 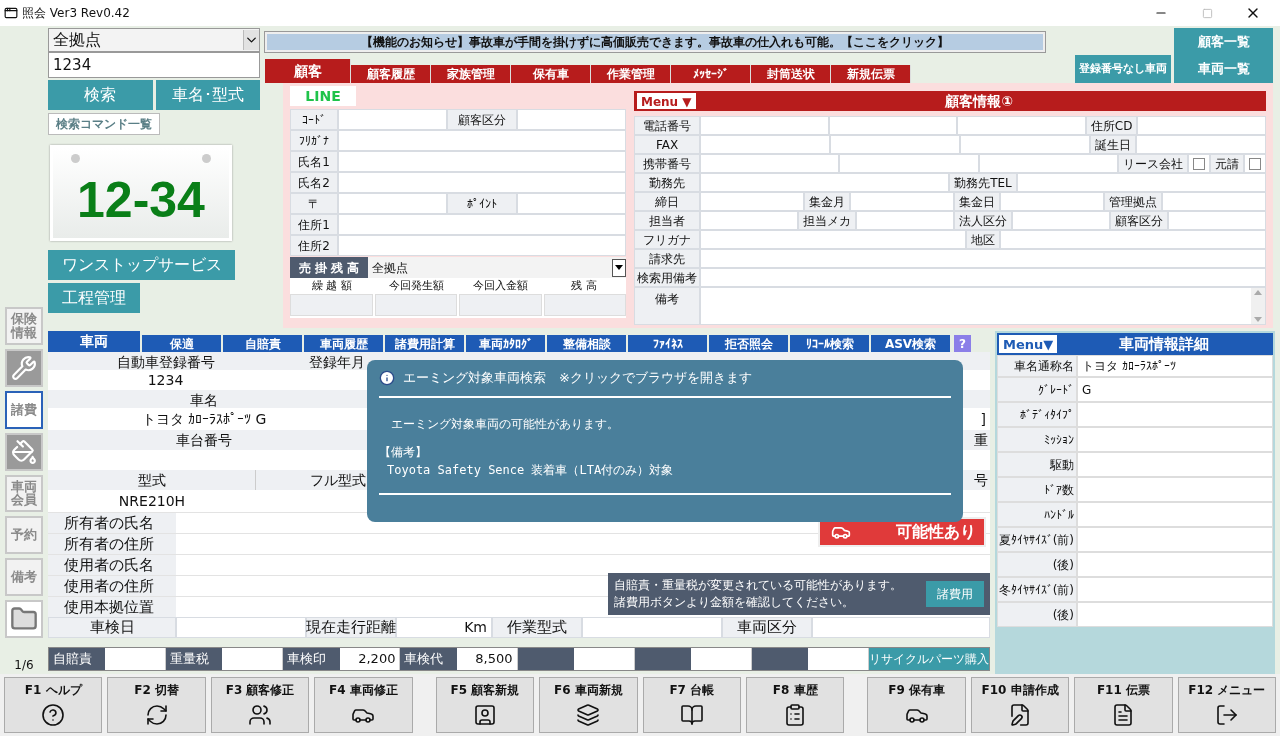 What do you see at coordinates (871, 74) in the screenshot?
I see `customer-tab: 新規伝票` at bounding box center [871, 74].